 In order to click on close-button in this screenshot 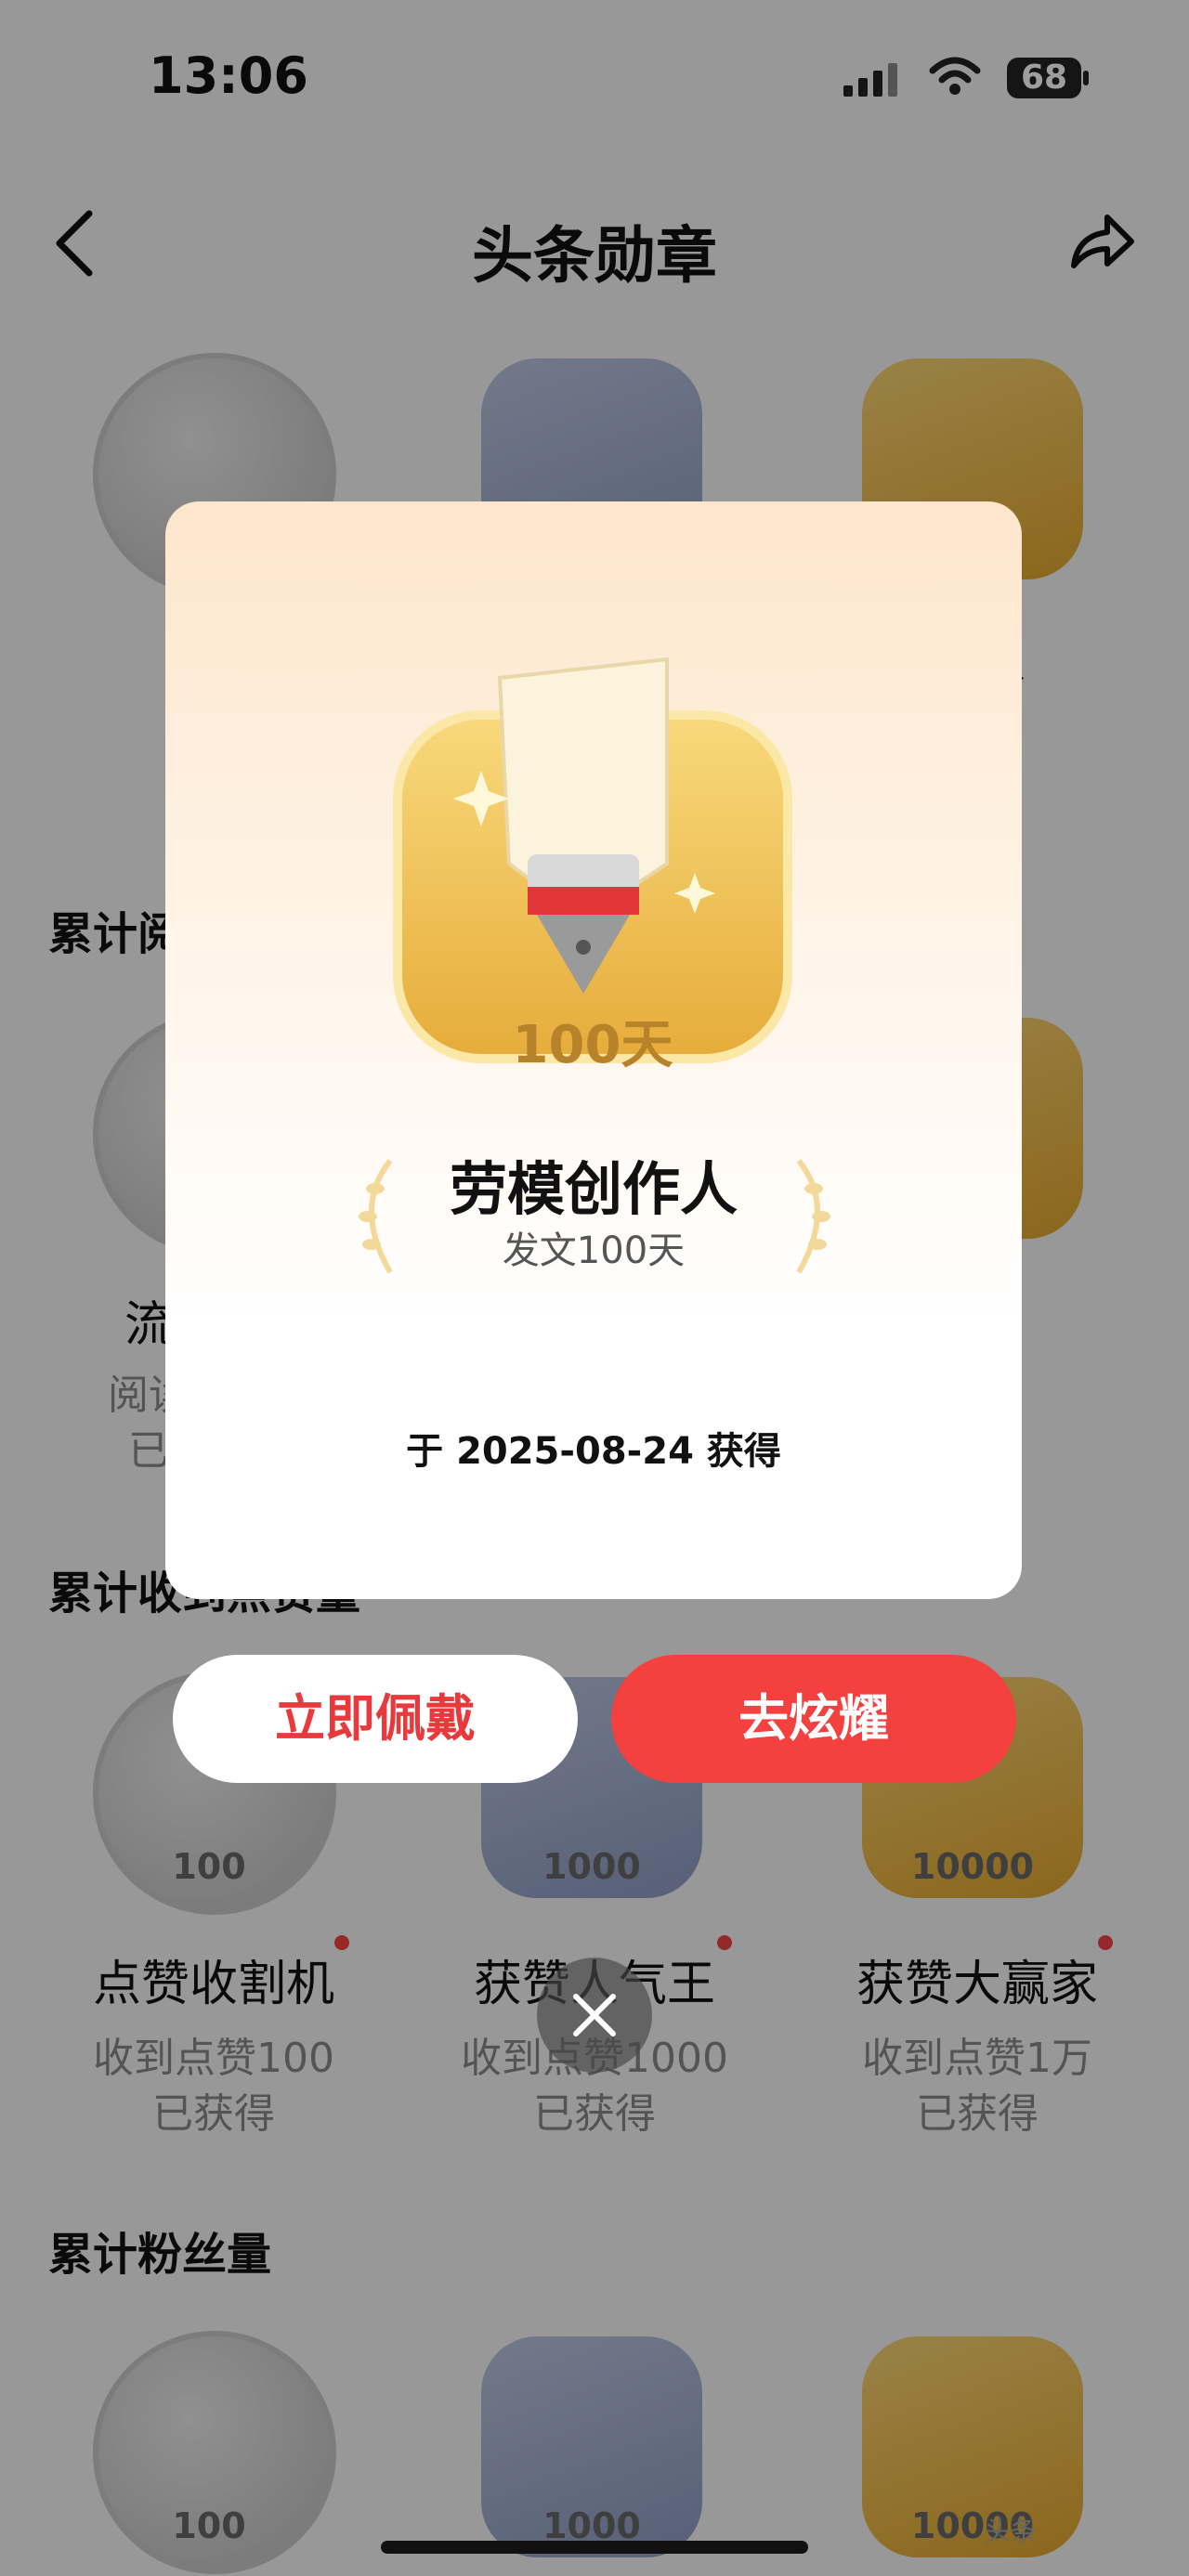, I will do `click(594, 2015)`.